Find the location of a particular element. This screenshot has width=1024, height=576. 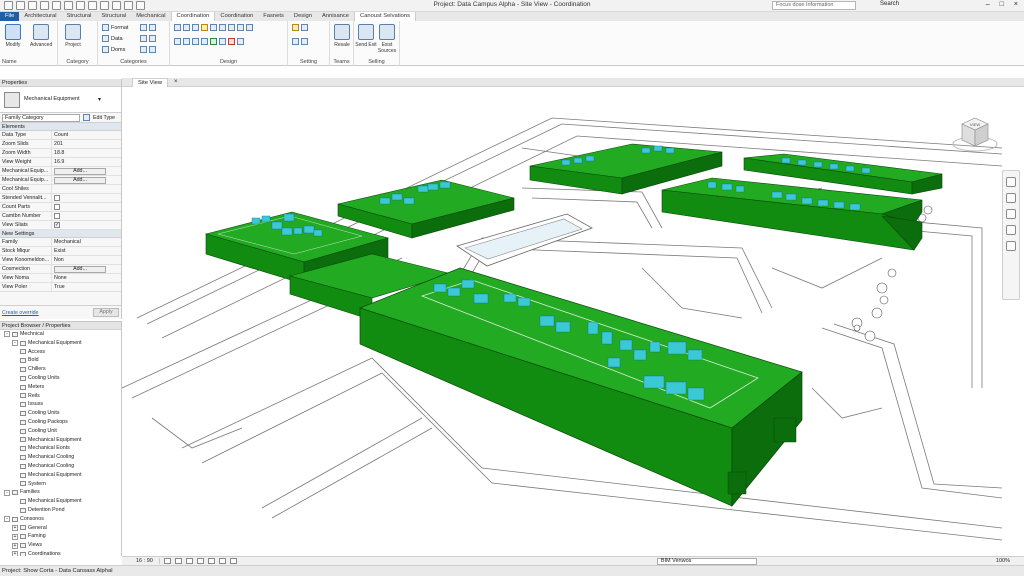

project-button: Project is located at coordinates (73, 36).